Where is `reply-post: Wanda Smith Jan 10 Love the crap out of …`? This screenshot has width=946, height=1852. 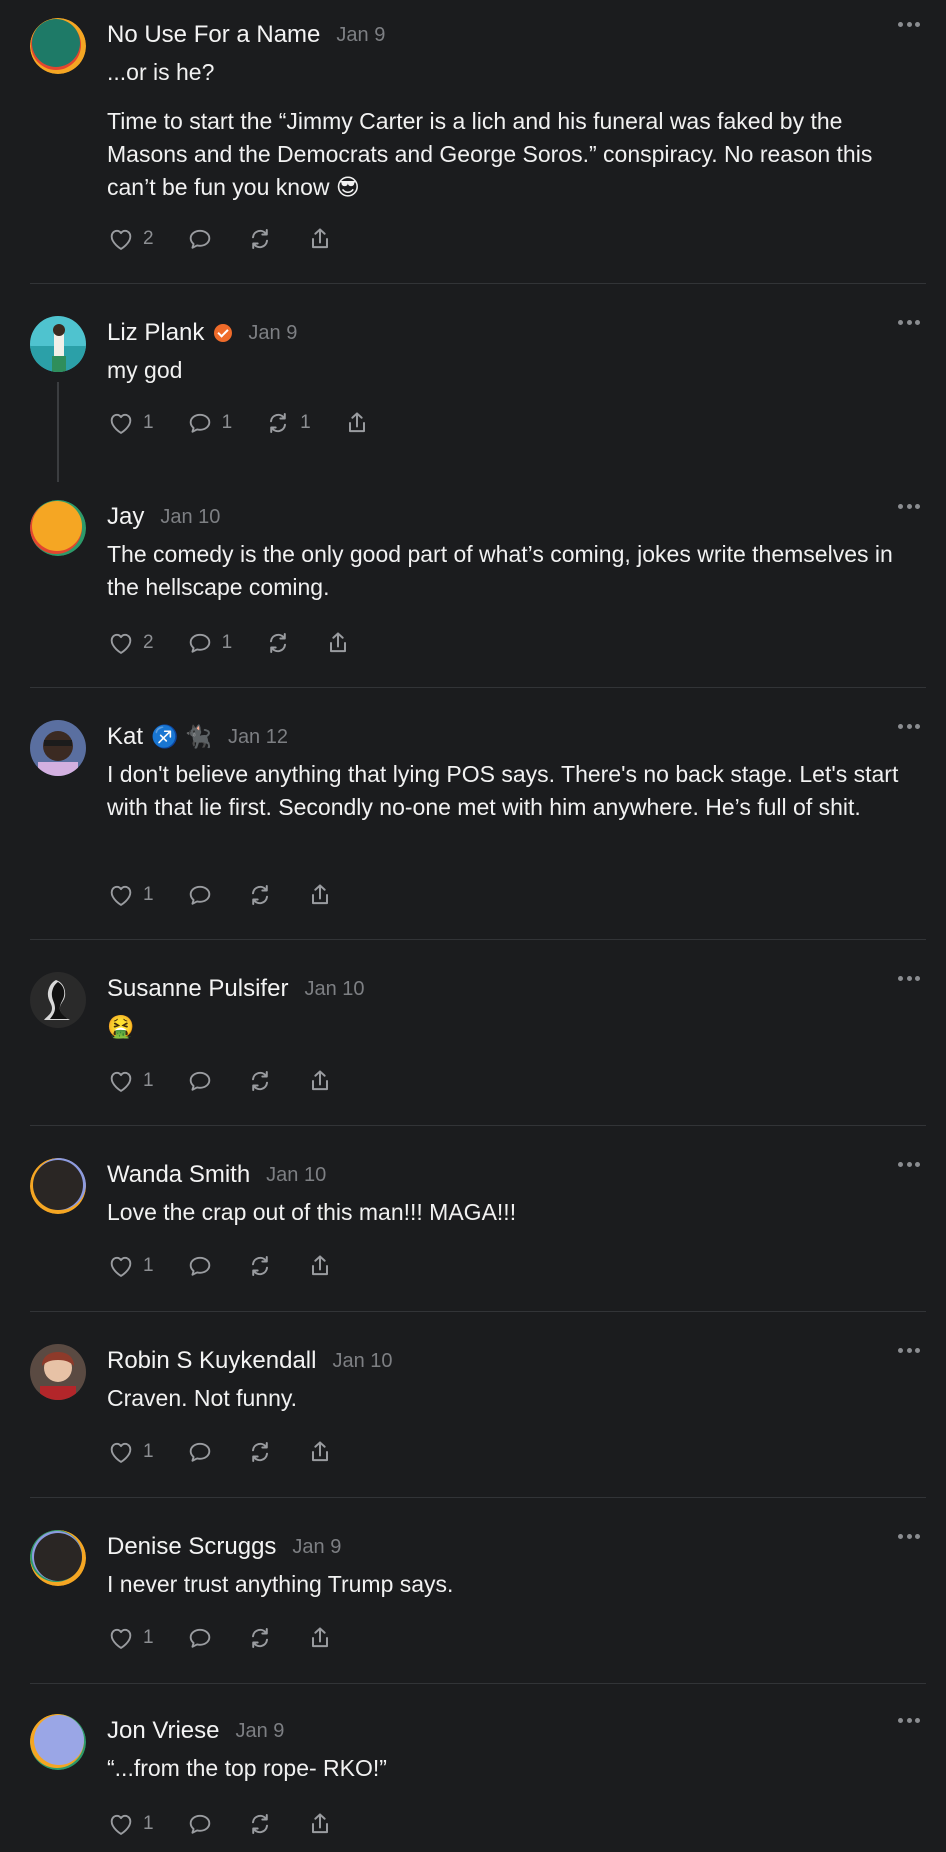
reply-post: Wanda Smith Jan 10 Love the crap out of … is located at coordinates (473, 1226).